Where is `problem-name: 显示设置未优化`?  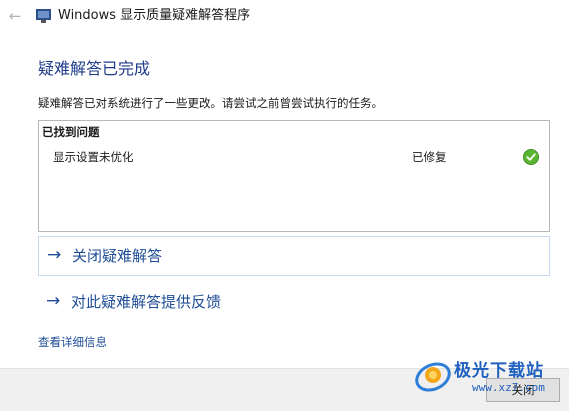 problem-name: 显示设置未优化 is located at coordinates (93, 157).